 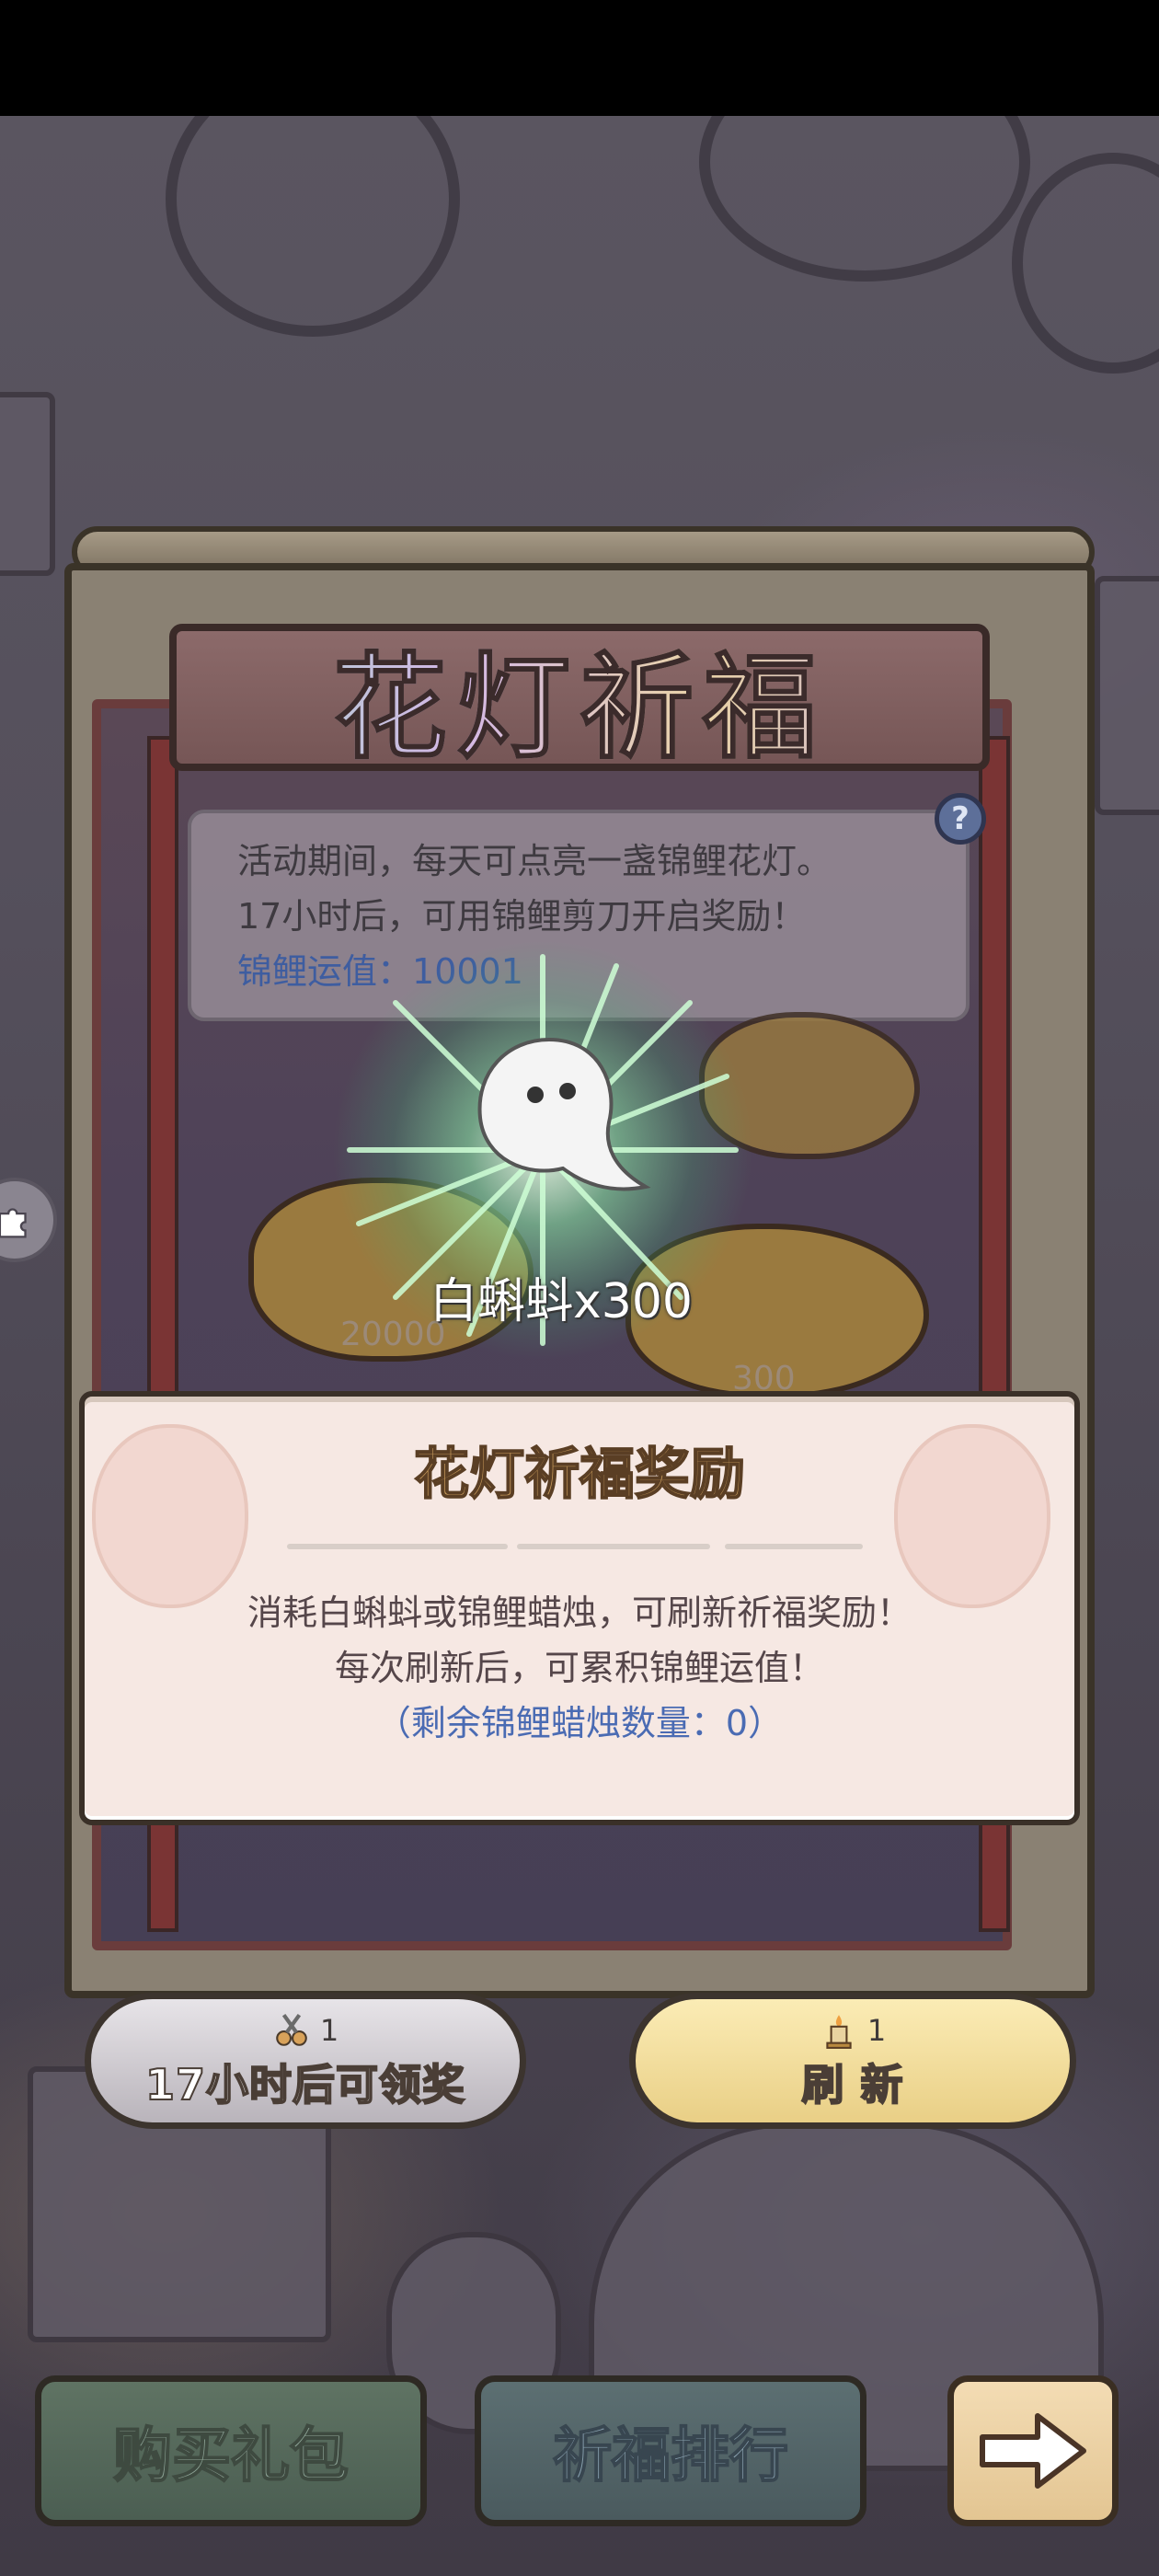 I want to click on reward-label: 白蝌蚪x300, so click(x=561, y=1301).